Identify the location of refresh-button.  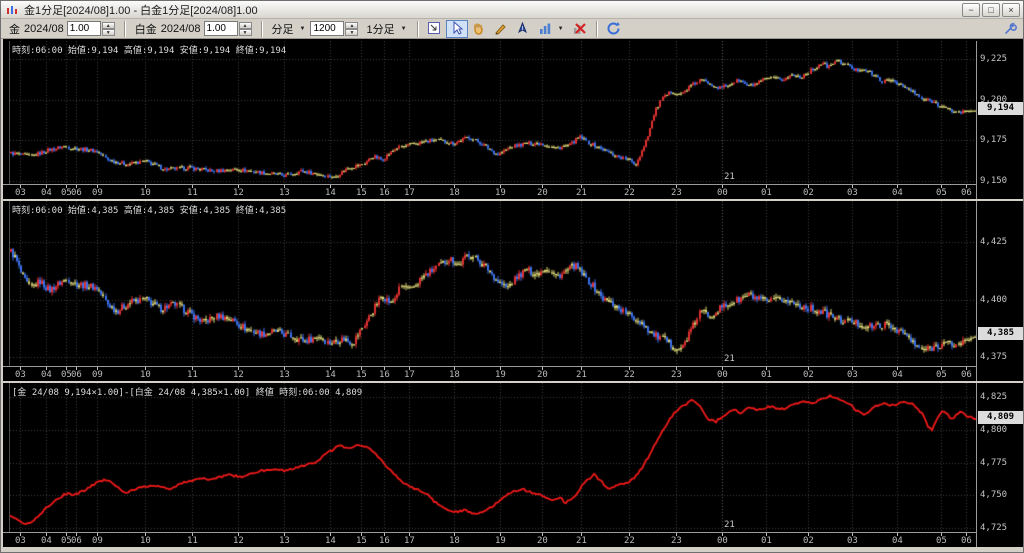
(614, 29).